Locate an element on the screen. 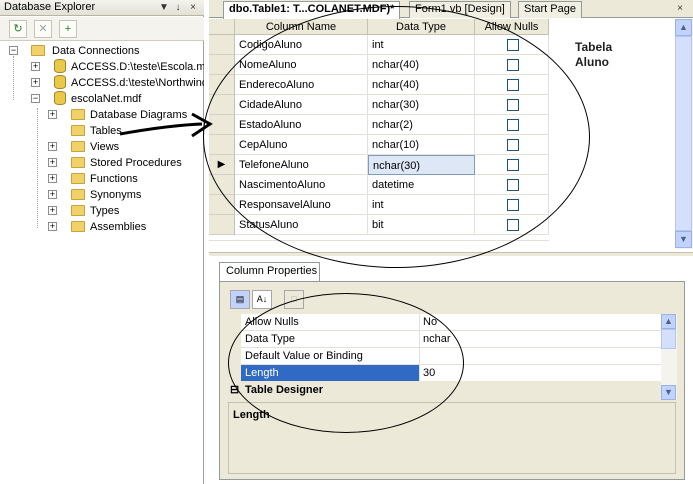 This screenshot has width=693, height=484. tree-node-functions: Functions is located at coordinates (114, 179).